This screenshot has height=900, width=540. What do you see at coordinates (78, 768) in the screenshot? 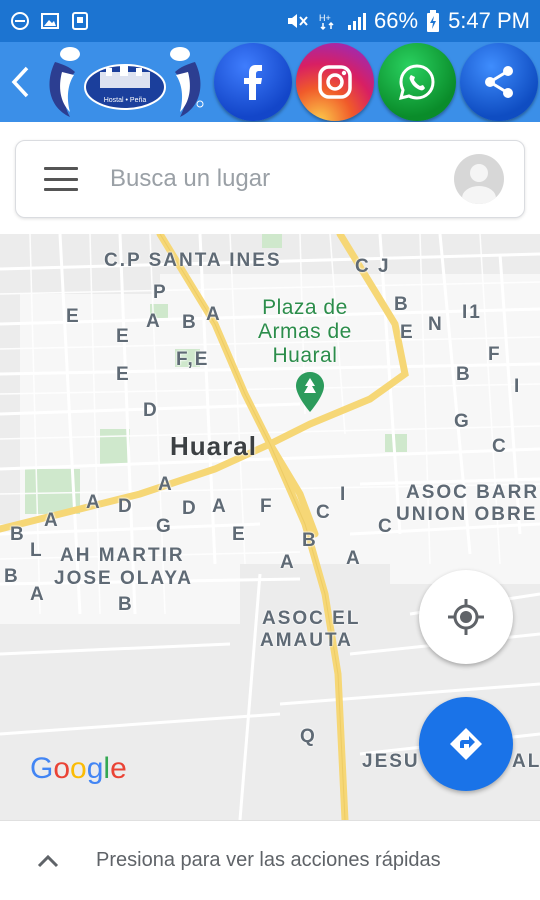
I see `google-attribution: Google` at bounding box center [78, 768].